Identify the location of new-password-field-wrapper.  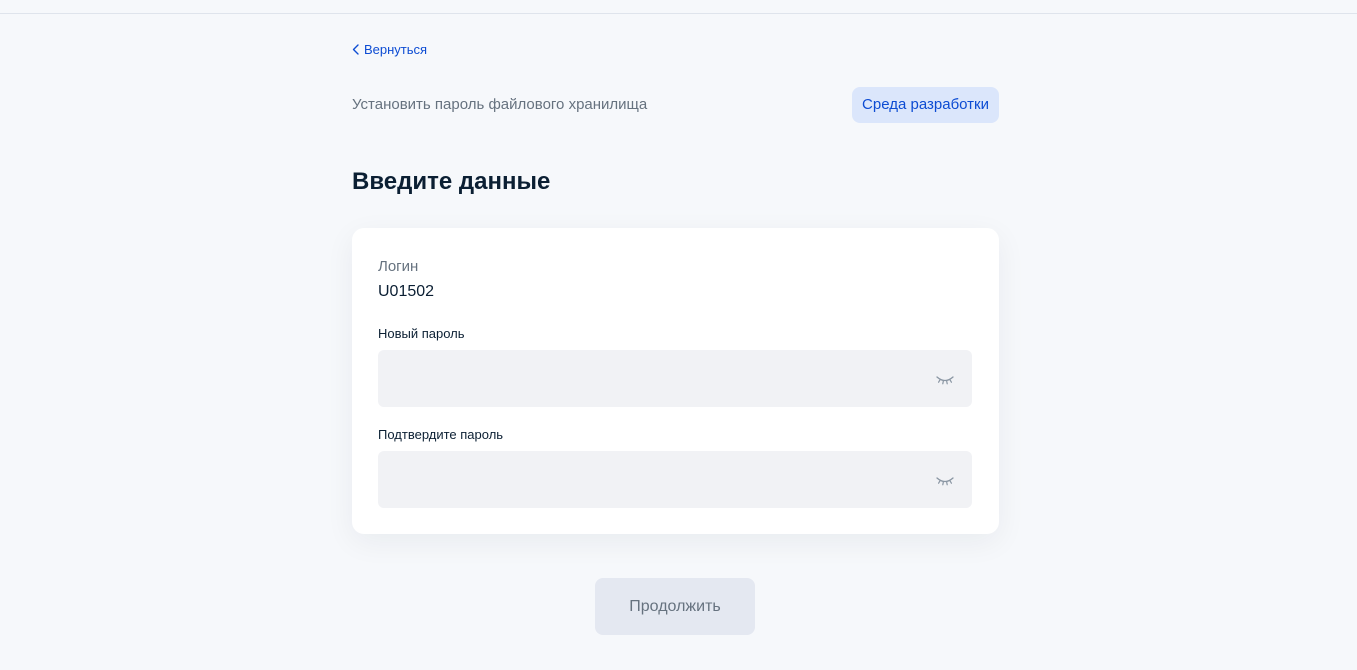
(675, 378).